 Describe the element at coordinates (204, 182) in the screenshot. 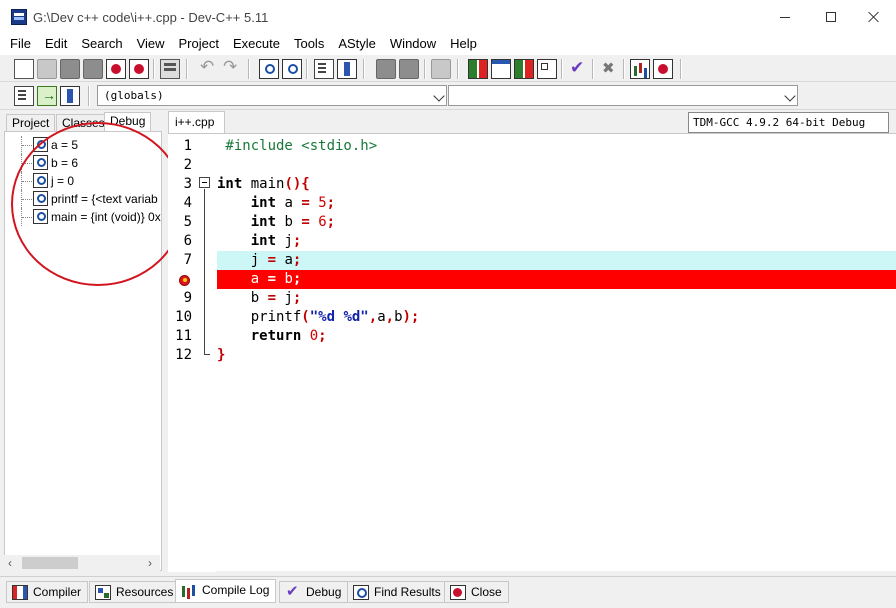

I see `fold-collapse-icon` at that location.